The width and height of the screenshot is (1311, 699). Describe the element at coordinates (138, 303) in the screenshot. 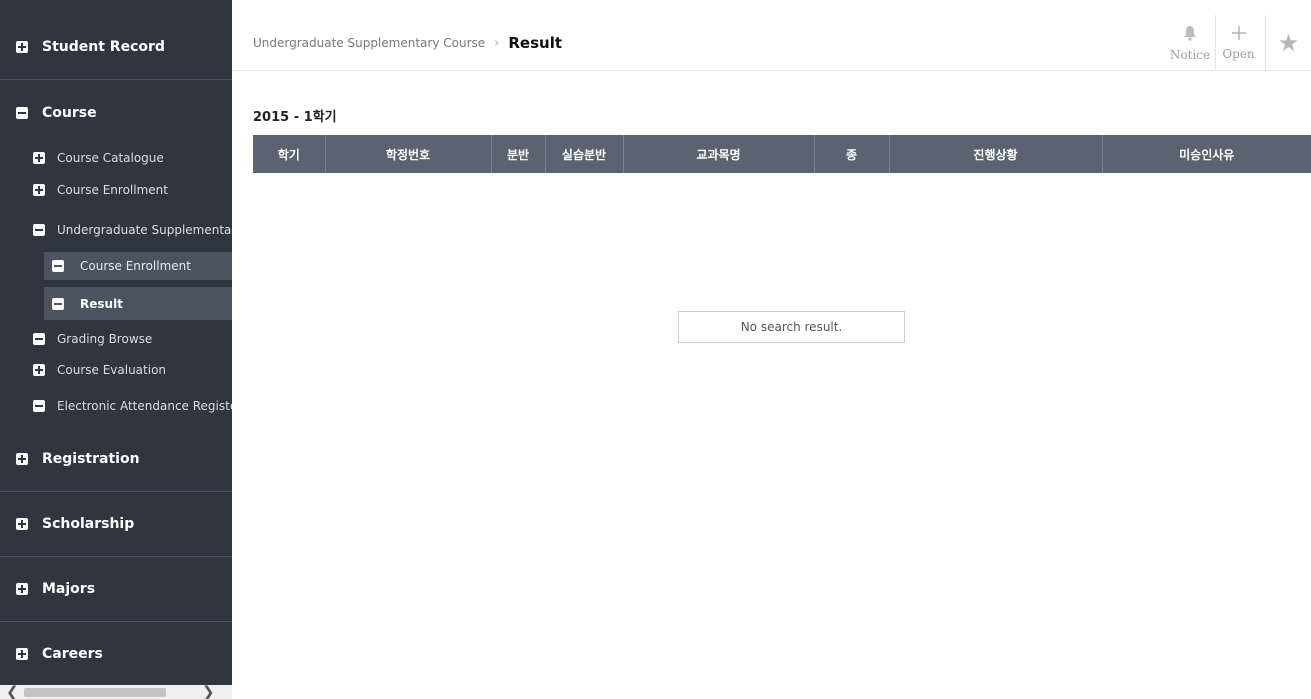

I see `sidebar-item-result: Result` at that location.